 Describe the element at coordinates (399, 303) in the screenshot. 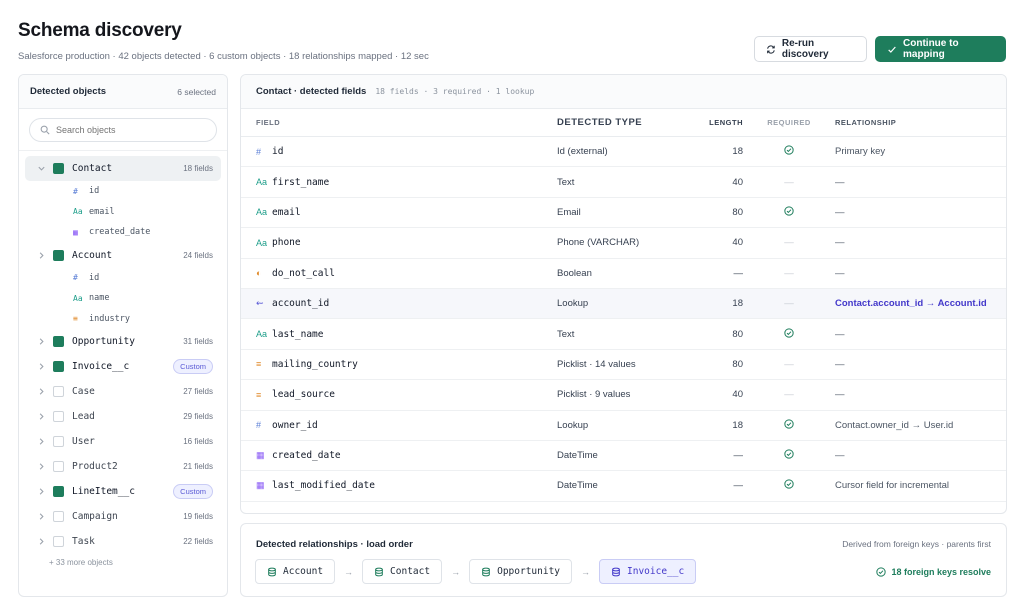

I see `field-cell: ⇜ account_id` at that location.